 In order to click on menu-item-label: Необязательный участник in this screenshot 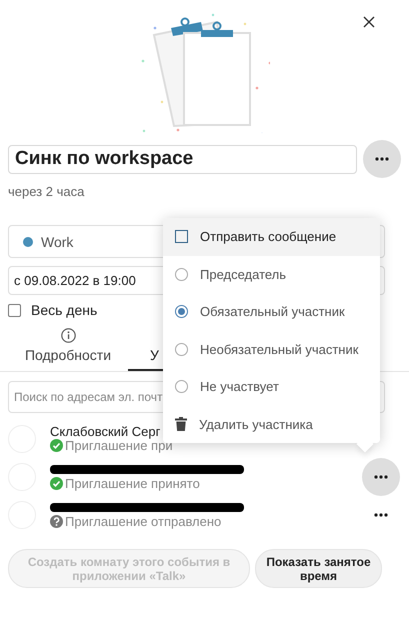, I will do `click(279, 349)`.